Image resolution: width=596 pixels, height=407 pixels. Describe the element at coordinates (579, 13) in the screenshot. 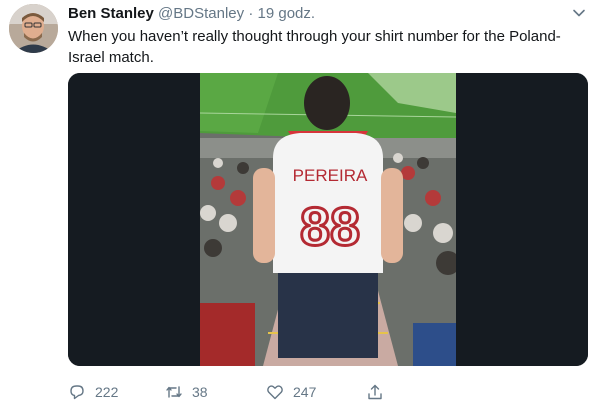

I see `chevron-down-icon` at that location.